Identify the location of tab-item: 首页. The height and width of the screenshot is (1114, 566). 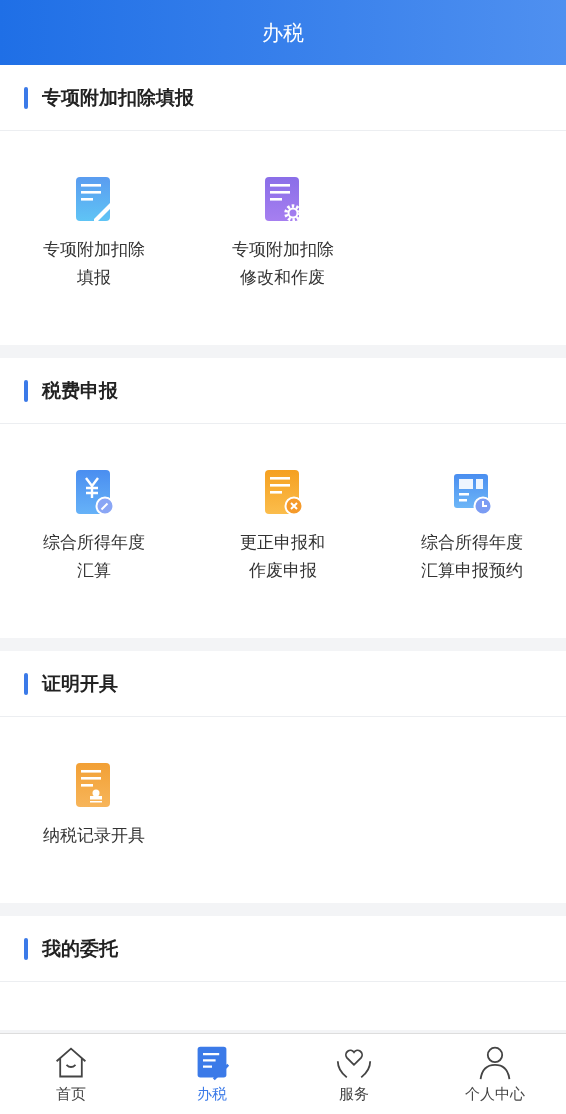
(71, 1074).